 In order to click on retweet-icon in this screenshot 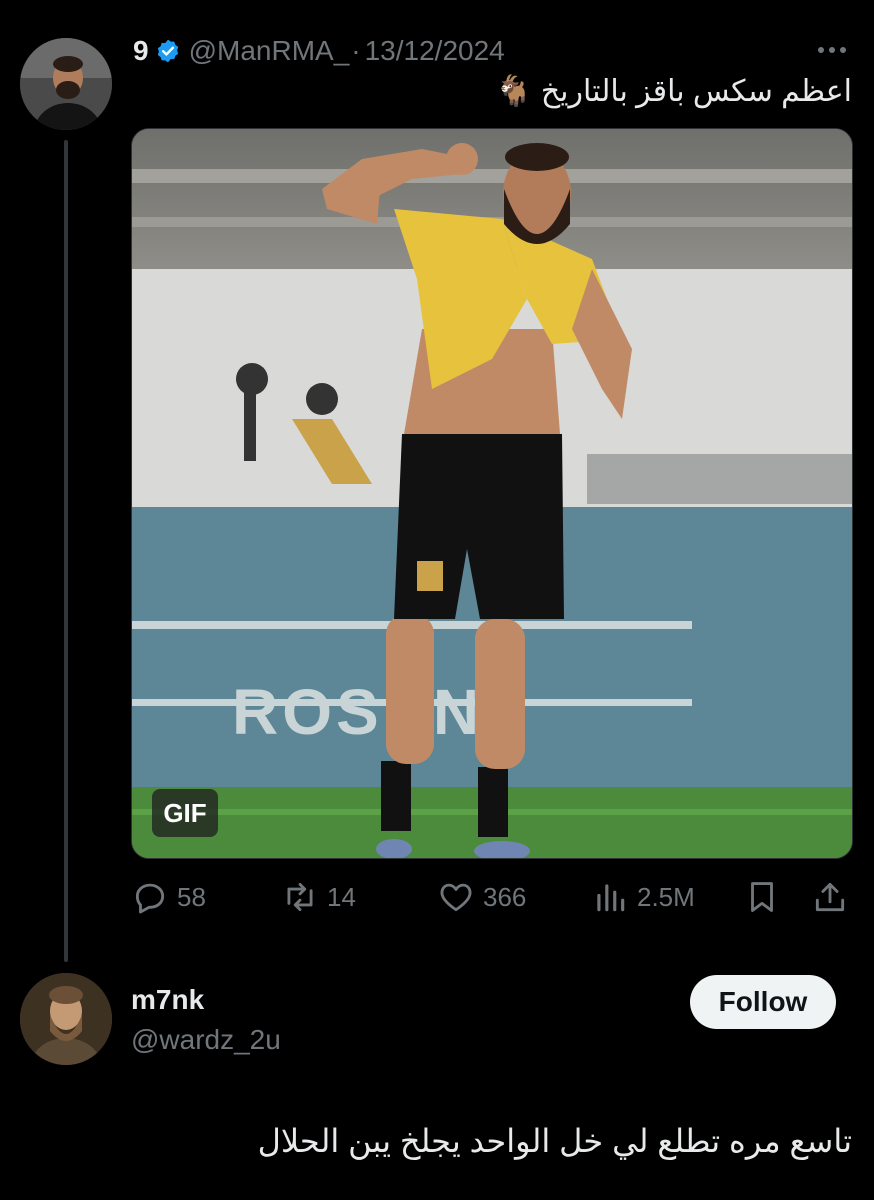, I will do `click(300, 897)`.